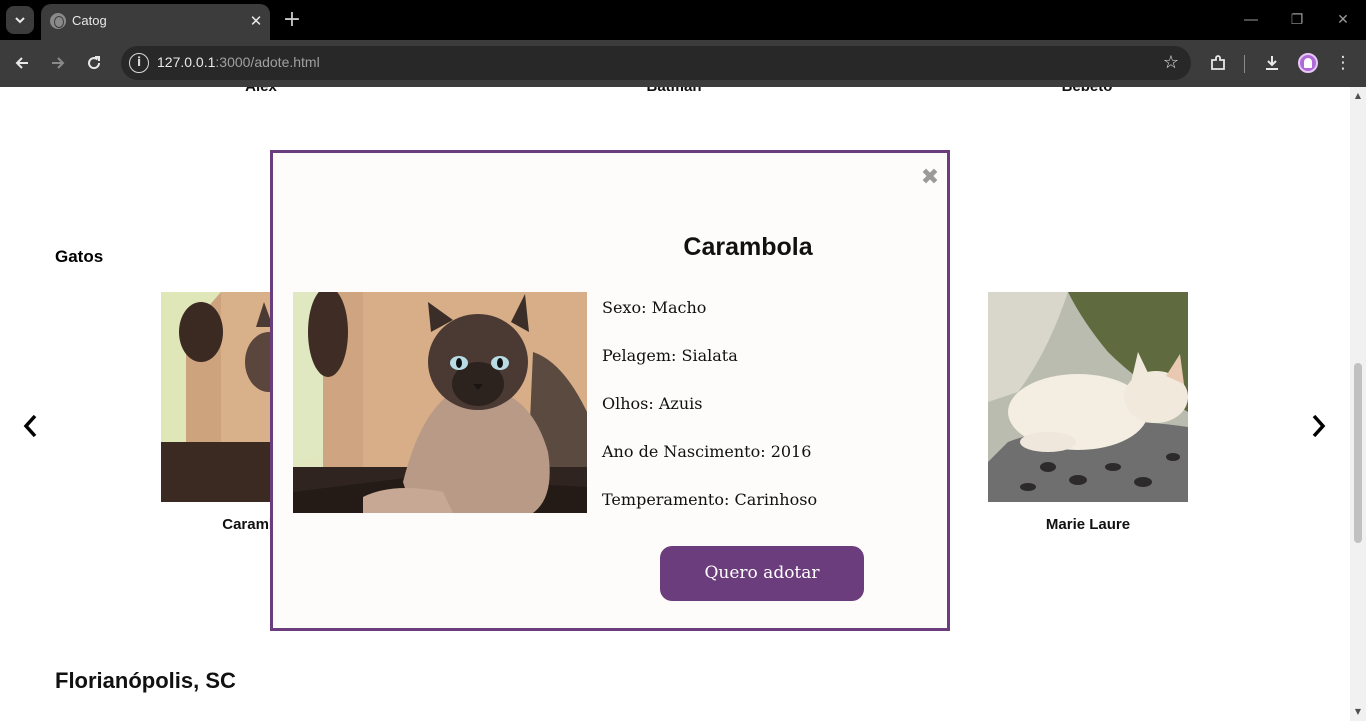 This screenshot has width=1366, height=721. I want to click on attribute-birth-year: Ano de Nascimento: 2016, so click(707, 451).